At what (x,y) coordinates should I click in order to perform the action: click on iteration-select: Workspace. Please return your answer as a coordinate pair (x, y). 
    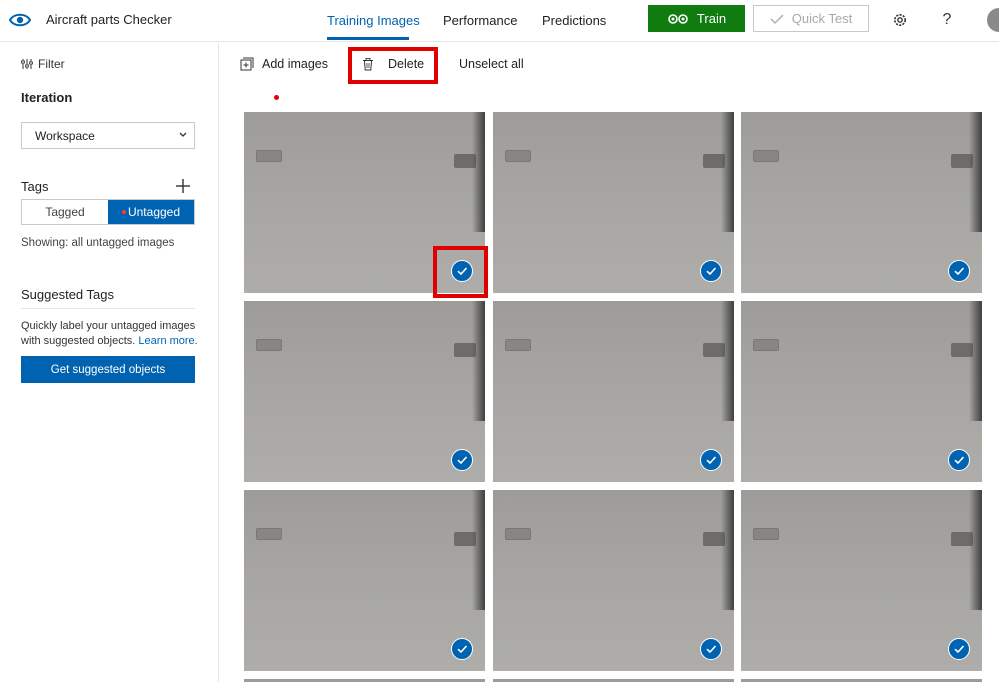
    Looking at the image, I should click on (108, 135).